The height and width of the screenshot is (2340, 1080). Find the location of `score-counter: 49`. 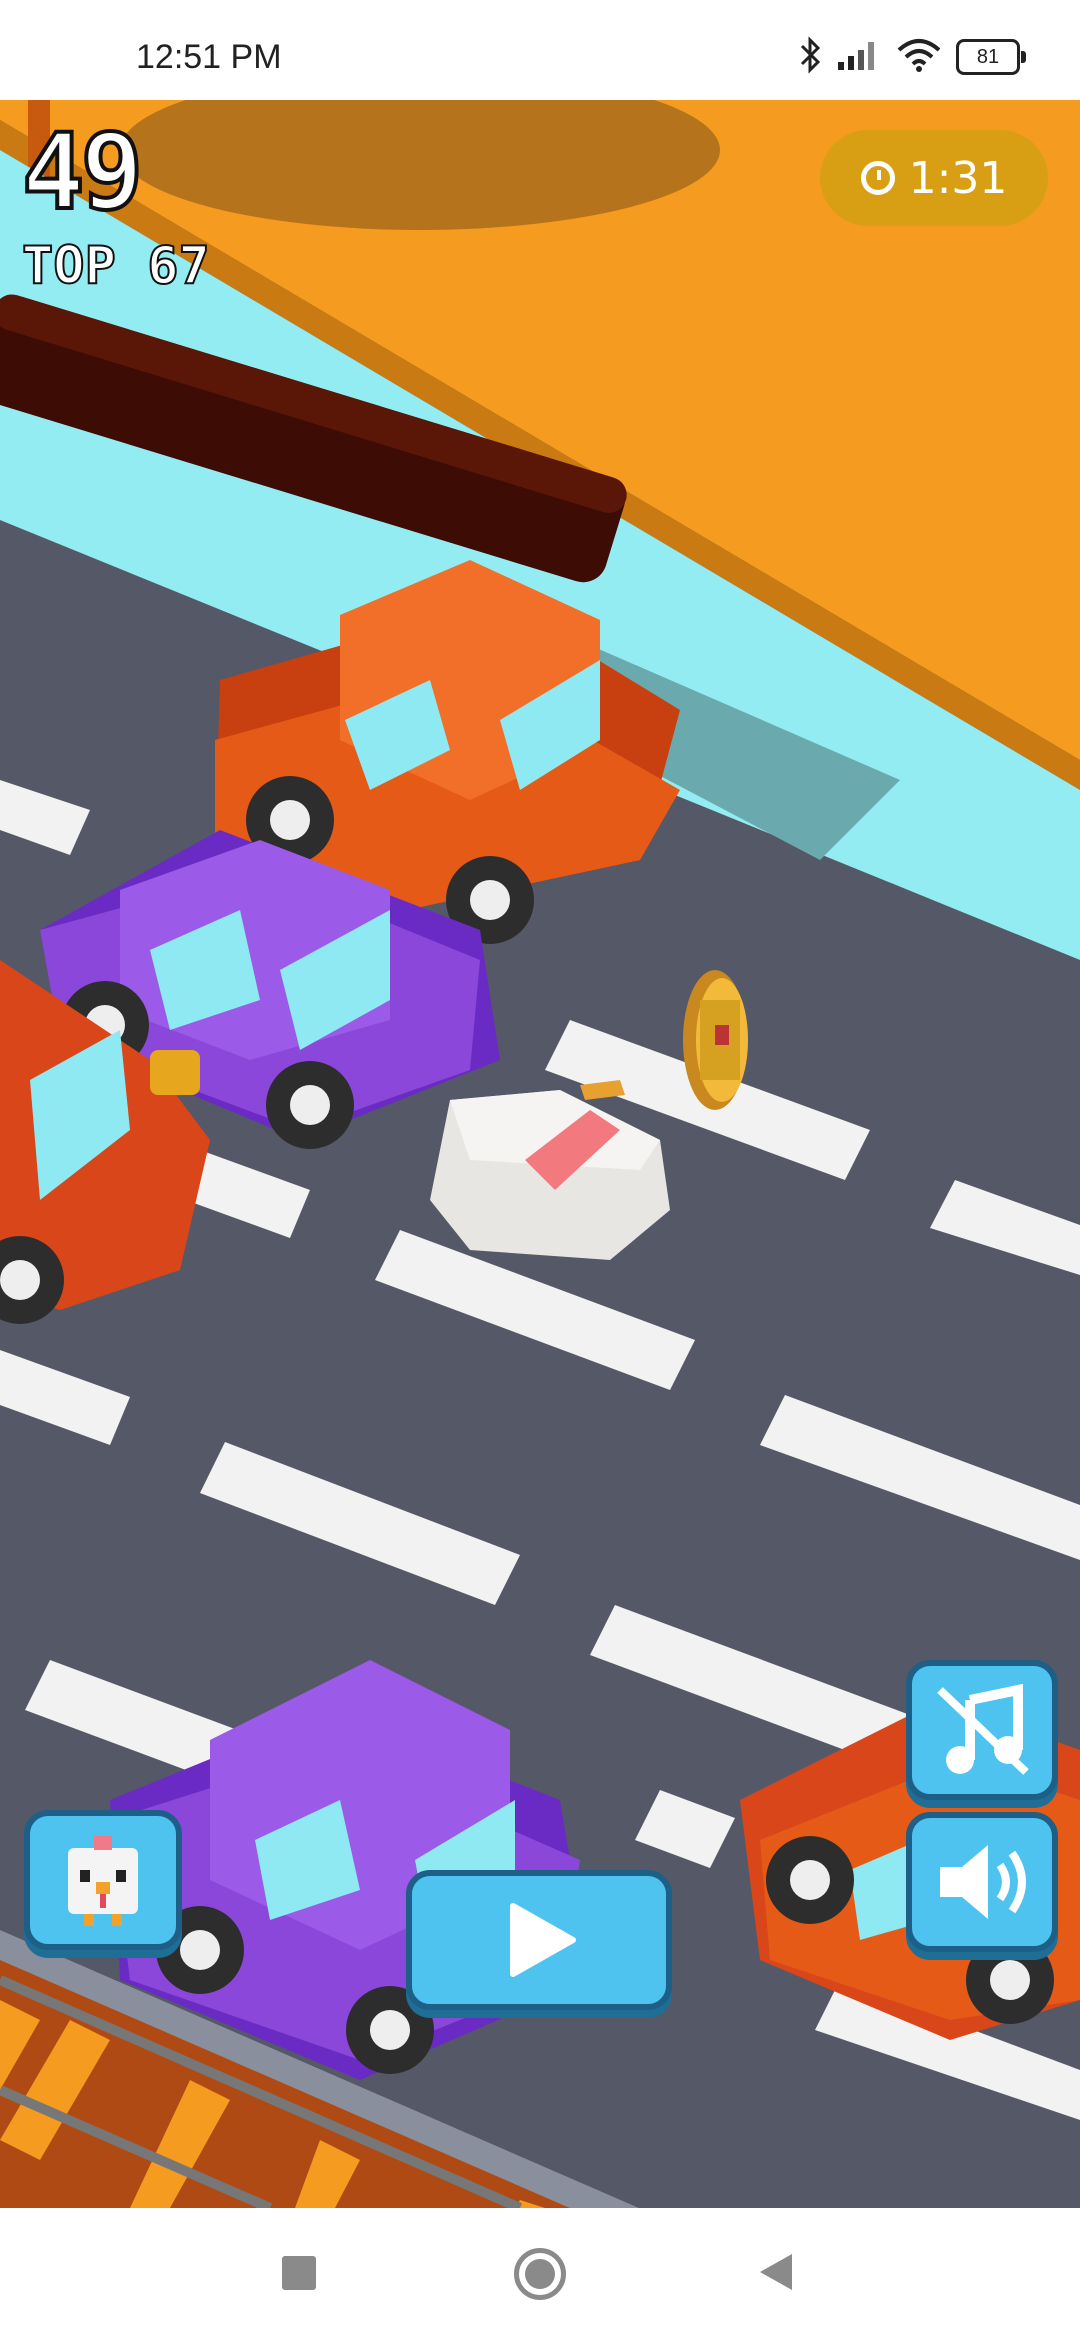

score-counter: 49 is located at coordinates (82, 172).